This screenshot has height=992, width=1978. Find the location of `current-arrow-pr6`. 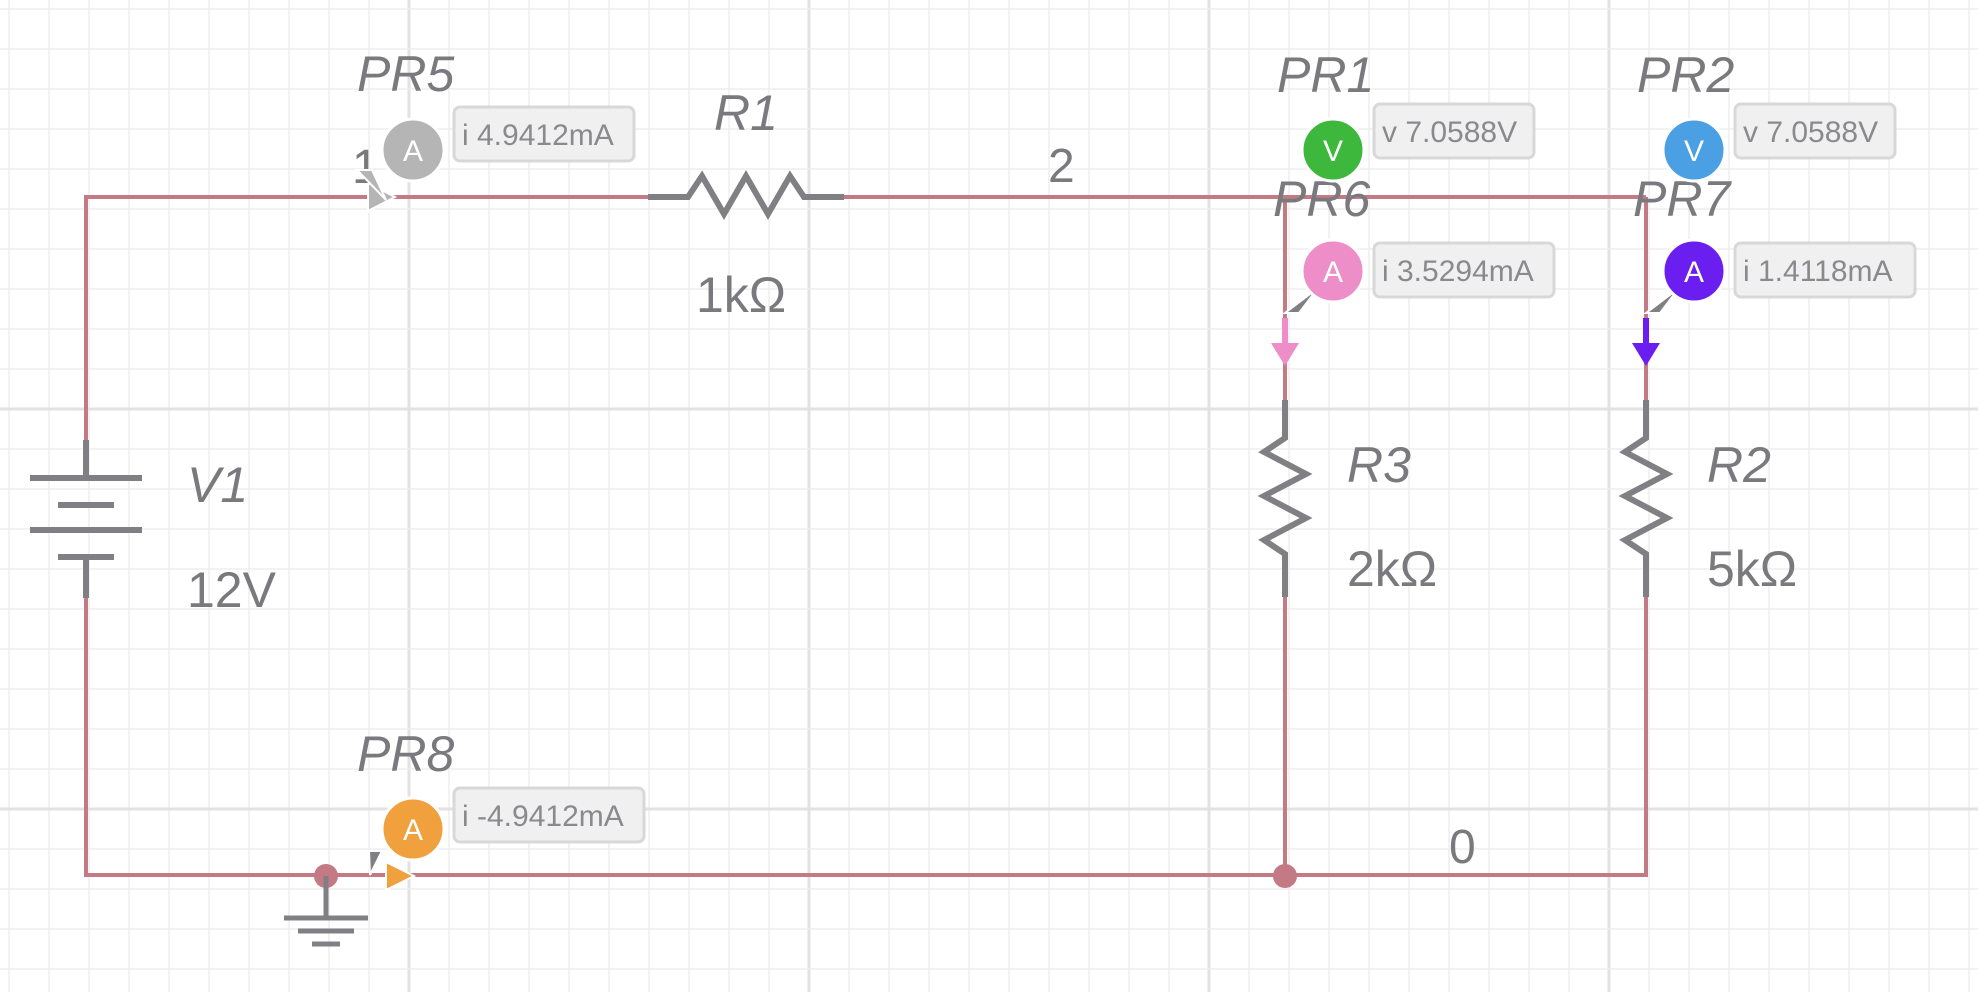

current-arrow-pr6 is located at coordinates (1285, 342).